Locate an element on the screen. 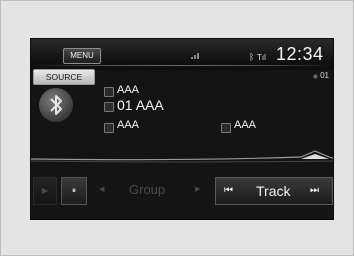 Image resolution: width=354 pixels, height=256 pixels. bluetooth-icon is located at coordinates (56, 105).